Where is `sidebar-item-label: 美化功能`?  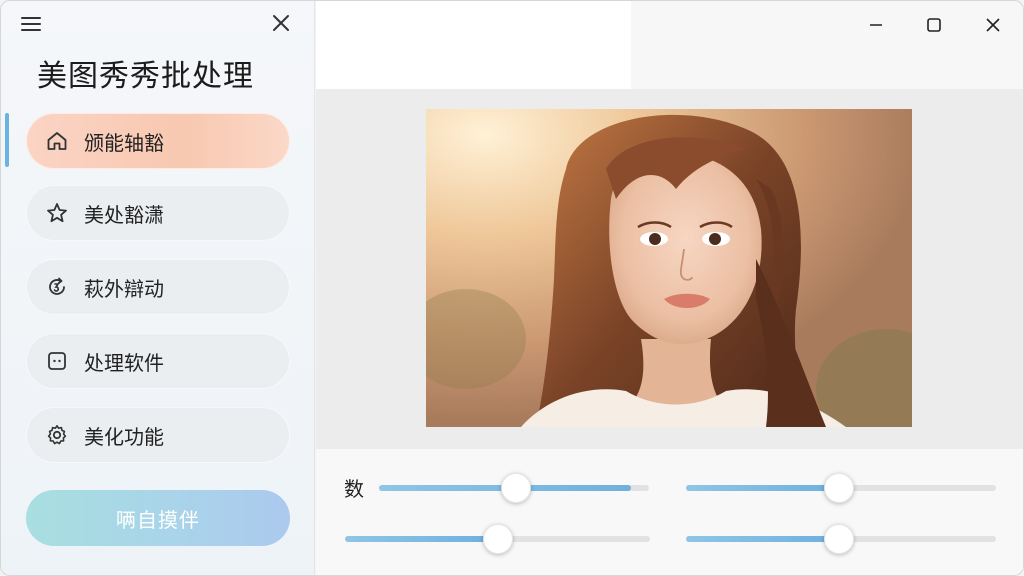
sidebar-item-label: 美化功能 is located at coordinates (124, 436).